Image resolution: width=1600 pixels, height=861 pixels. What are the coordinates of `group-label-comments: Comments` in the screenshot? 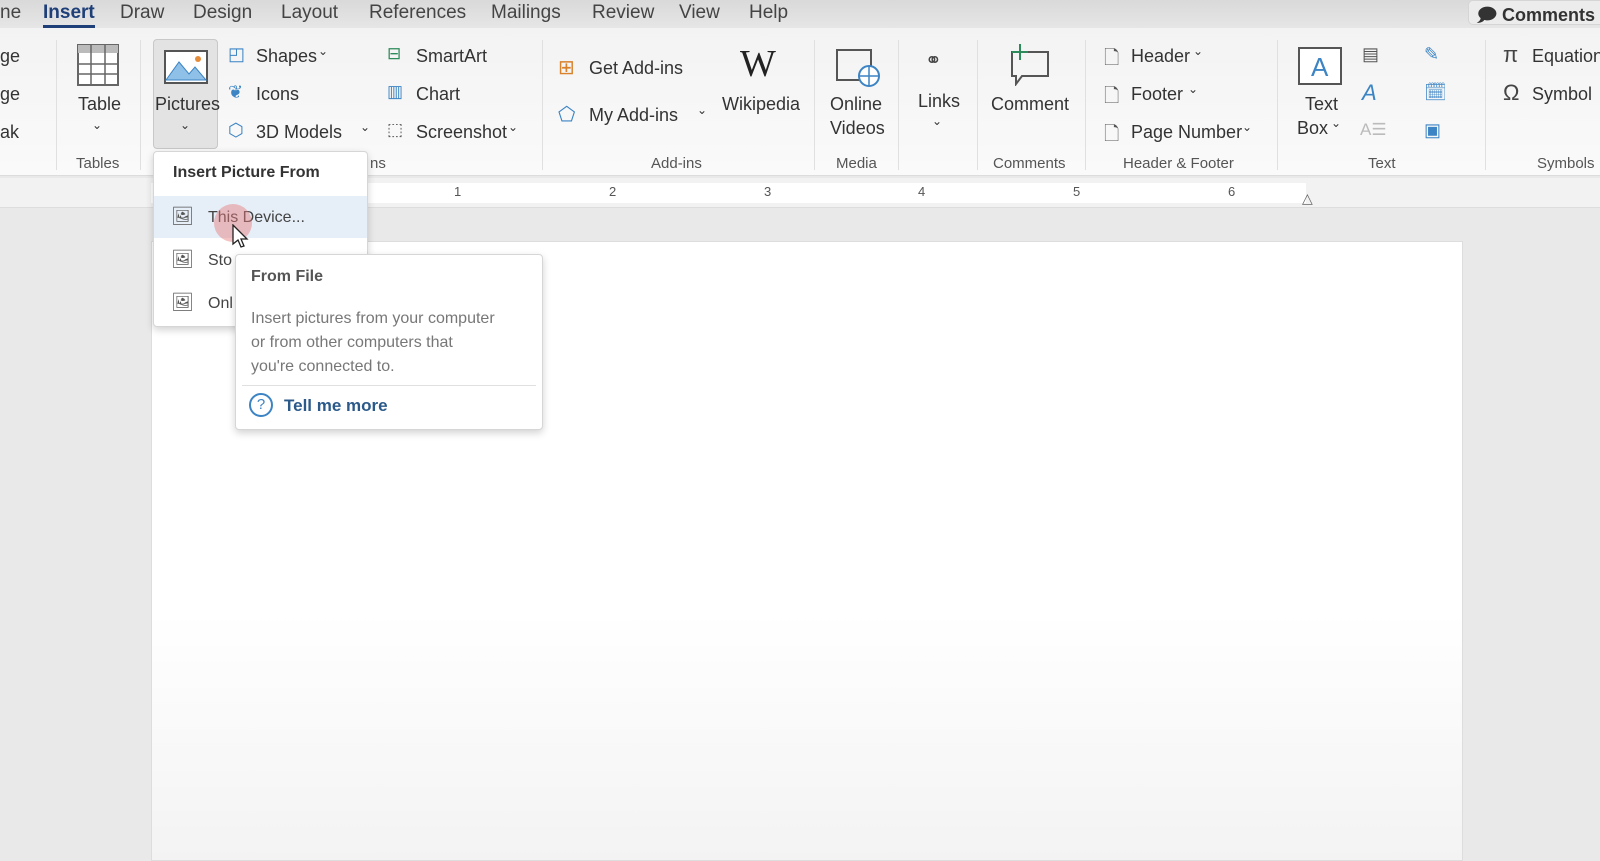 It's located at (1029, 163).